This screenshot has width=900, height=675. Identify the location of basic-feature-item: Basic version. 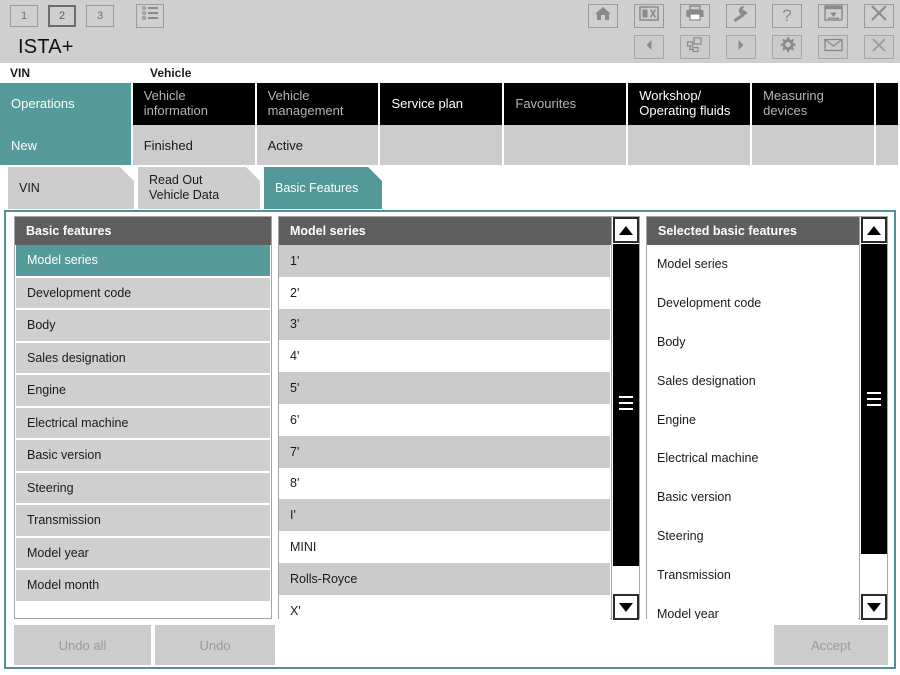
(143, 456).